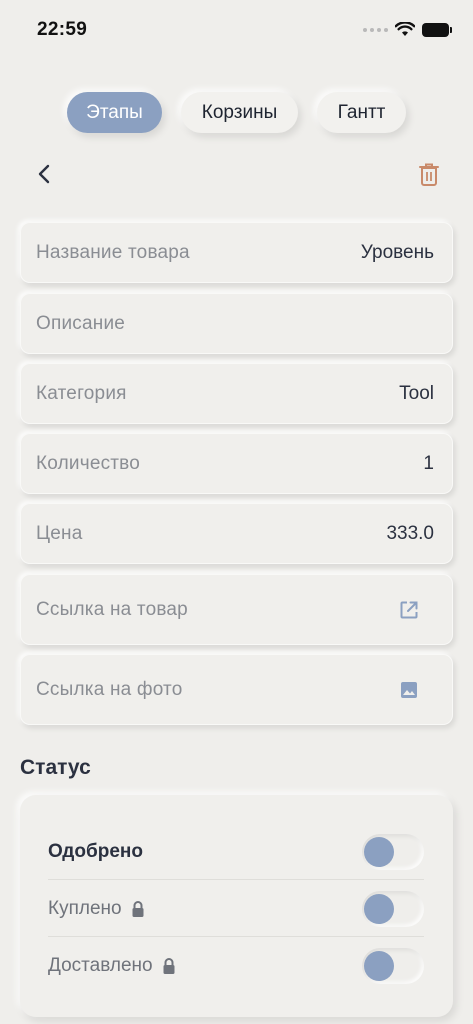  I want to click on tab-gantt: Гантт, so click(361, 112).